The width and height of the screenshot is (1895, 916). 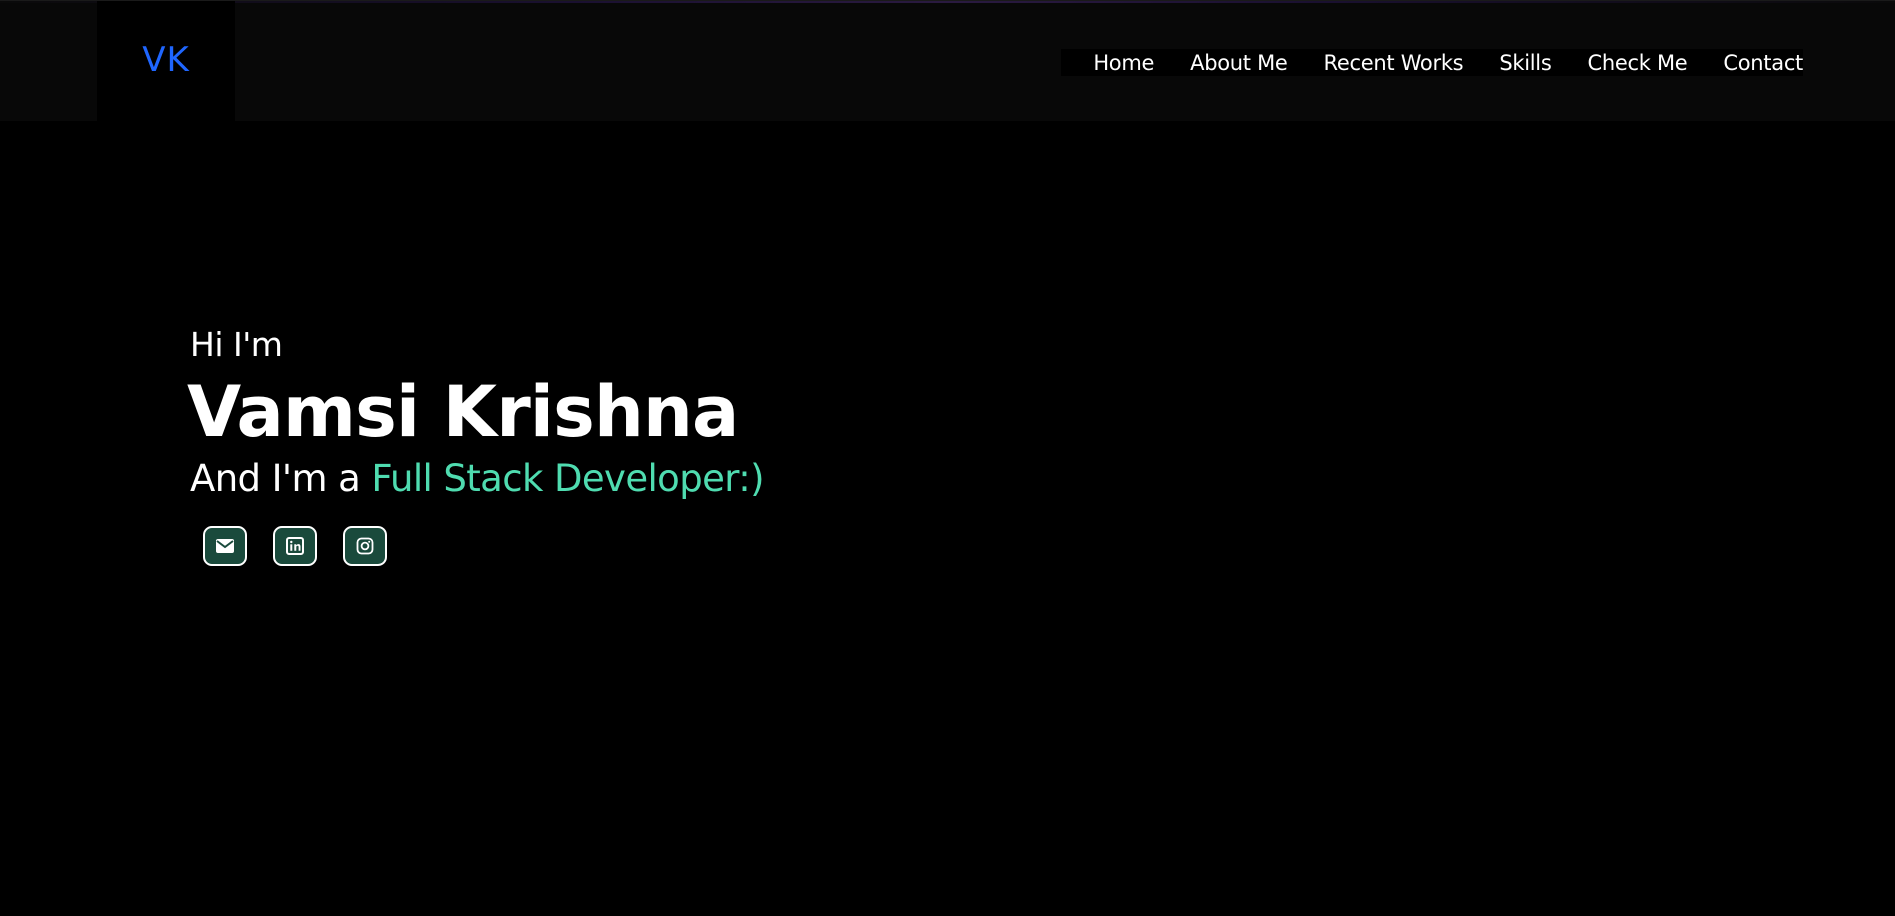 I want to click on hero-greeting: Hi I'm, so click(x=236, y=344).